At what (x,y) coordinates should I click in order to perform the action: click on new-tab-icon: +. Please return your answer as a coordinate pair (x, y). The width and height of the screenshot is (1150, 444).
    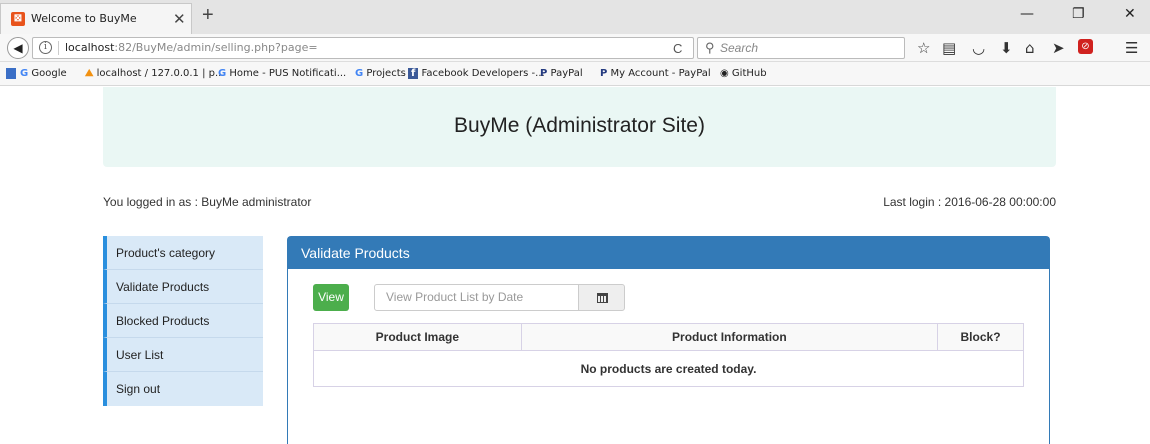
    Looking at the image, I should click on (208, 15).